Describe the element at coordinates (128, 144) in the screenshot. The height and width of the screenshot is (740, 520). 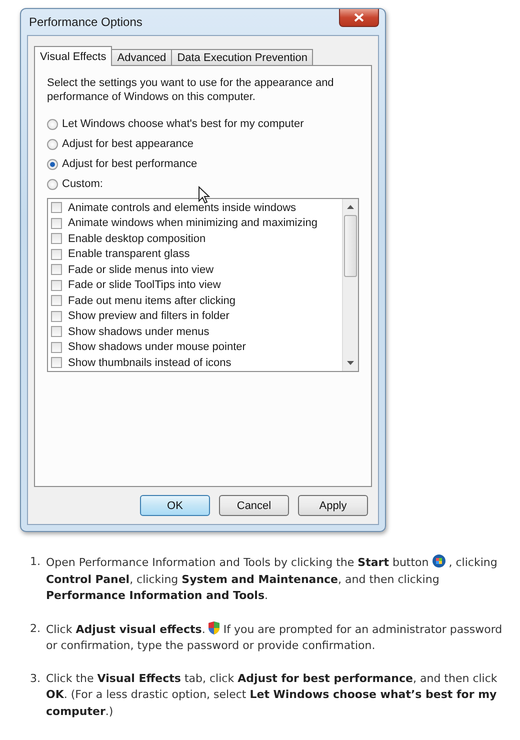
I see `radio-label: Adjust for best appearance` at that location.